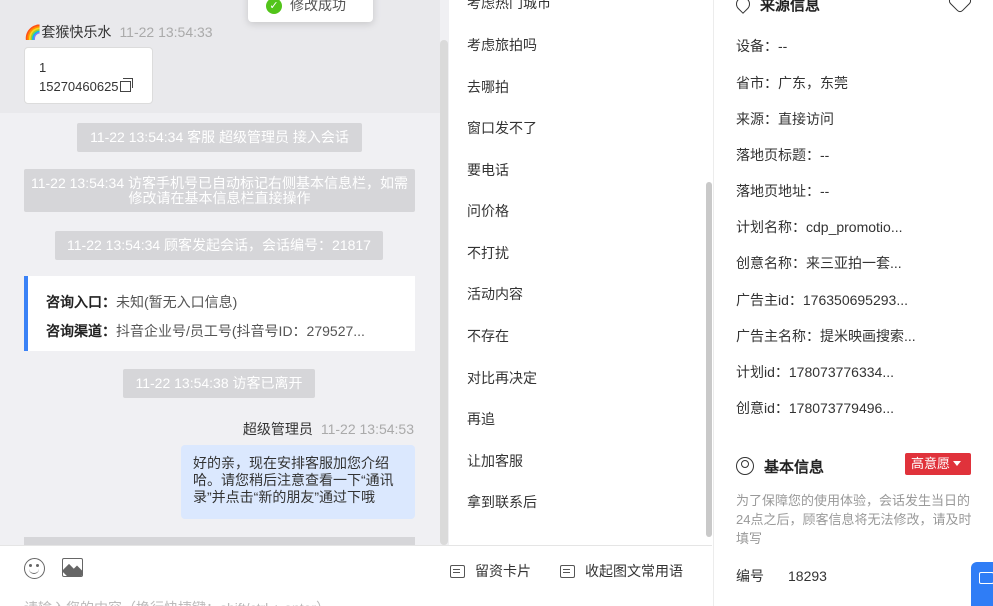 The height and width of the screenshot is (606, 993). Describe the element at coordinates (488, 170) in the screenshot. I see `phrase-item: 要电话` at that location.